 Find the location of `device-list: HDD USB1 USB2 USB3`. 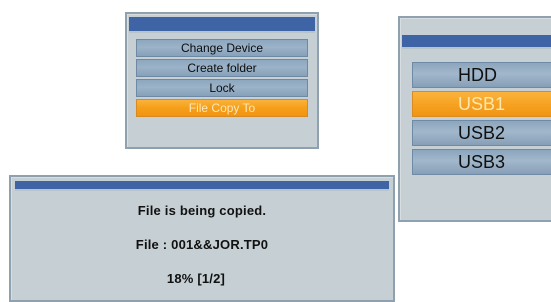

device-list: HDD USB1 USB2 USB3 is located at coordinates (481, 120).